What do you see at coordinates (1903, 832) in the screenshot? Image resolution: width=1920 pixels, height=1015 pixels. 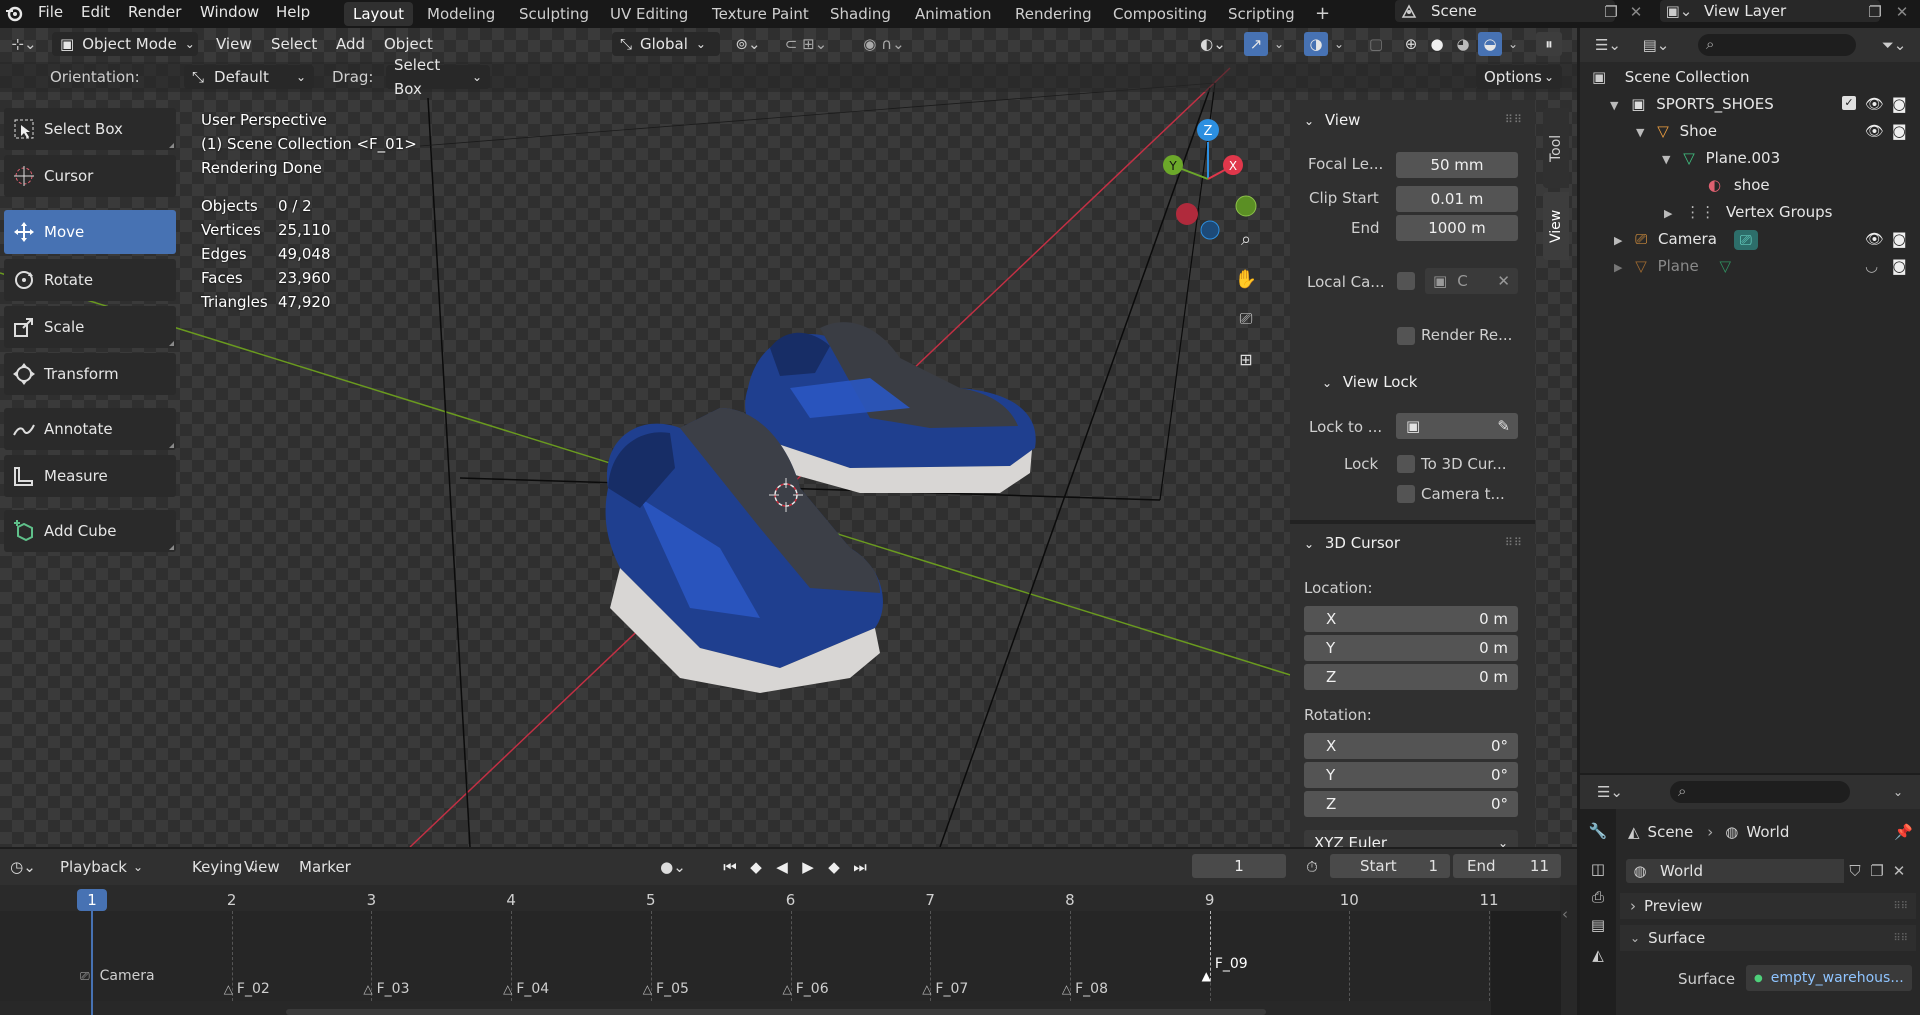 I see `pin-icon: 📌` at bounding box center [1903, 832].